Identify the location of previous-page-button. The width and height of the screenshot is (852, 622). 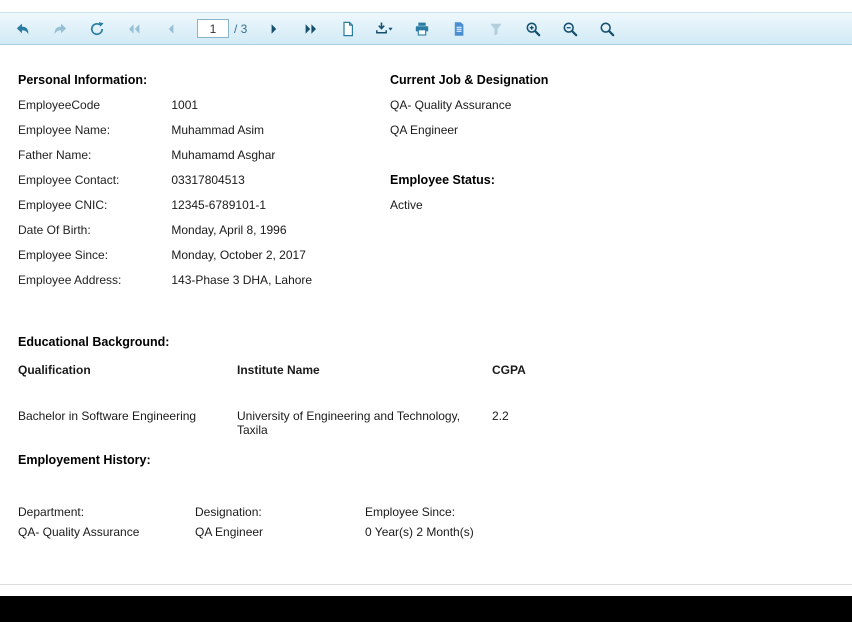
(170, 29).